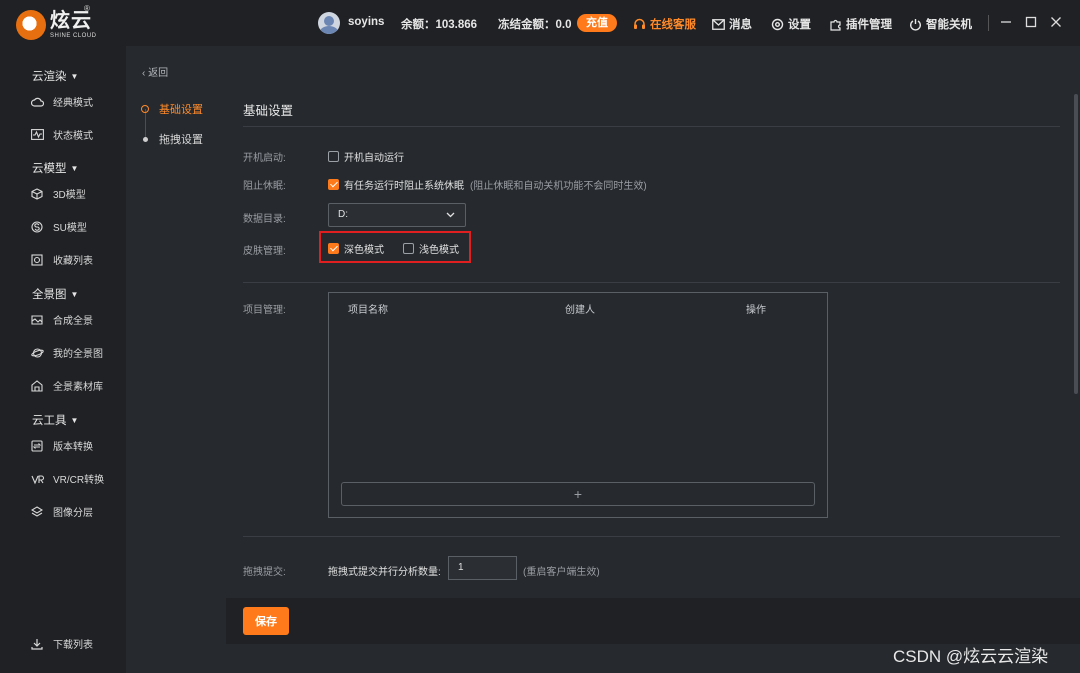  What do you see at coordinates (653, 621) in the screenshot?
I see `action-bar: 保存` at bounding box center [653, 621].